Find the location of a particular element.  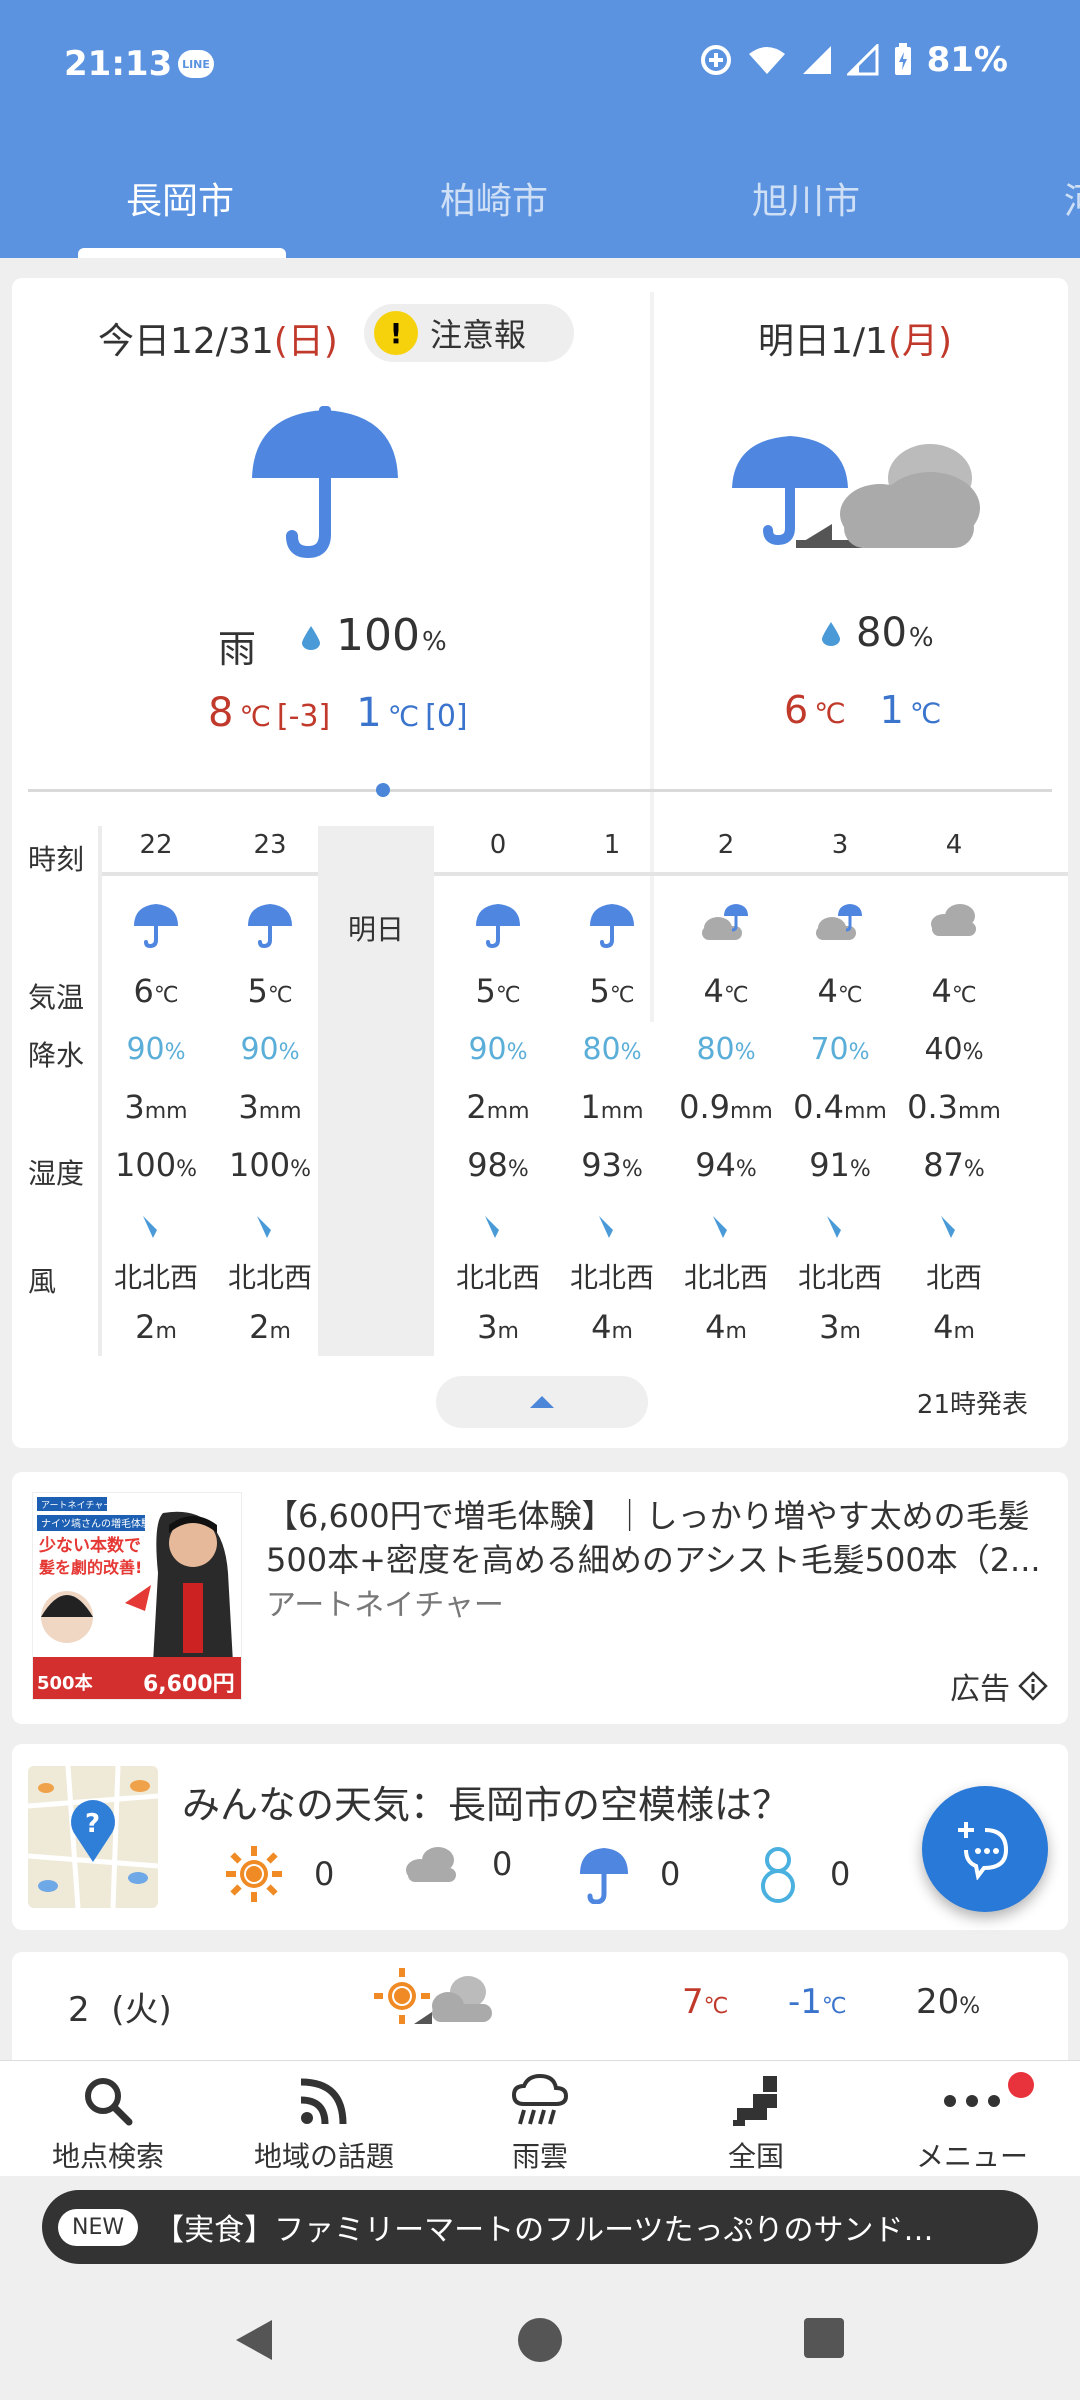

system-navigation-bar is located at coordinates (540, 2340).